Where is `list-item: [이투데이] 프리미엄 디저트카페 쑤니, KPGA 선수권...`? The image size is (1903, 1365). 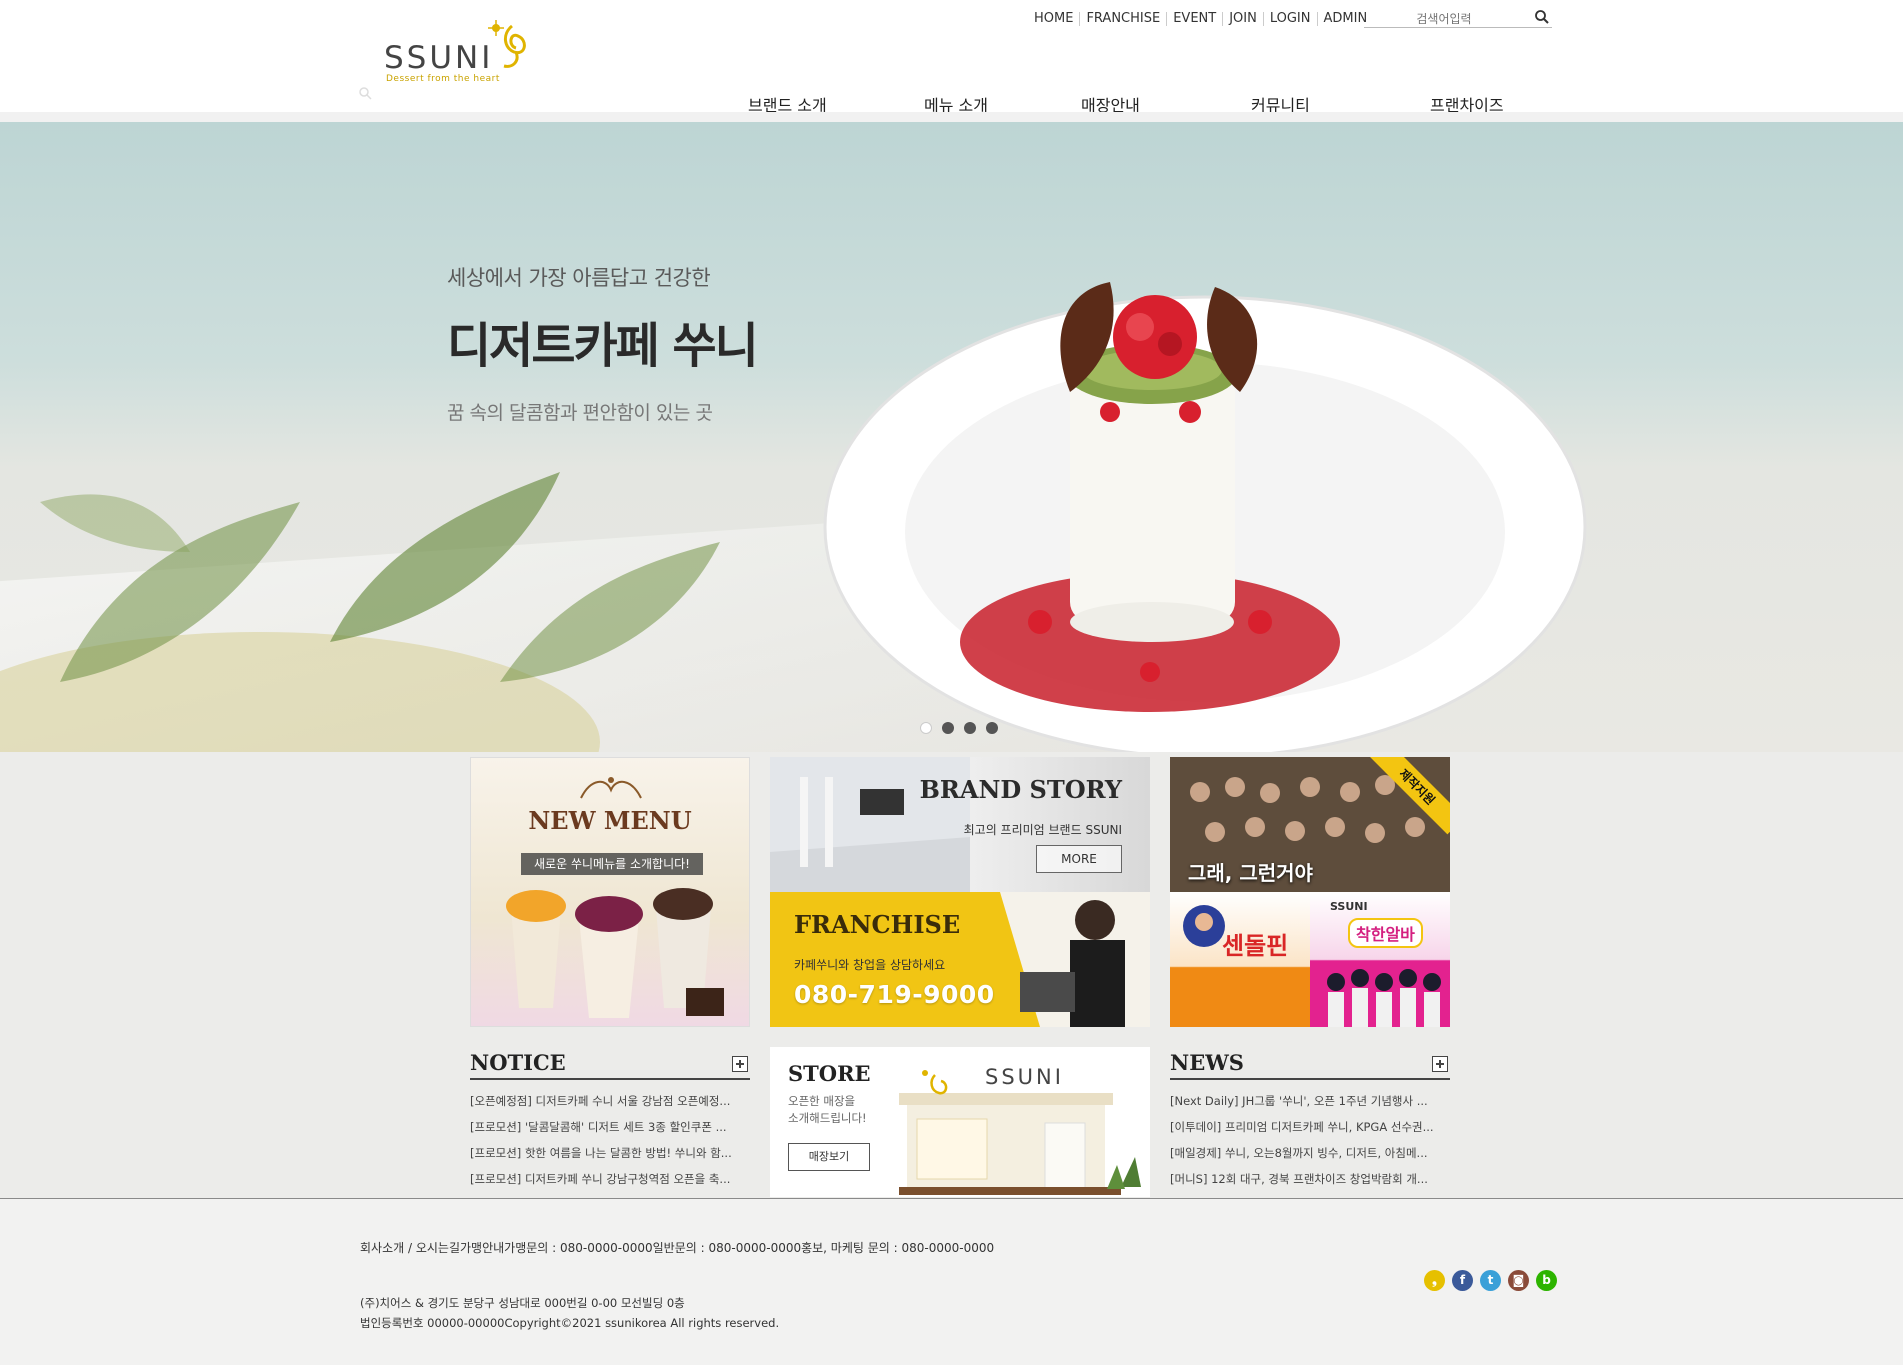
list-item: [이투데이] 프리미엄 디저트카페 쑤니, KPGA 선수권... is located at coordinates (1310, 1127).